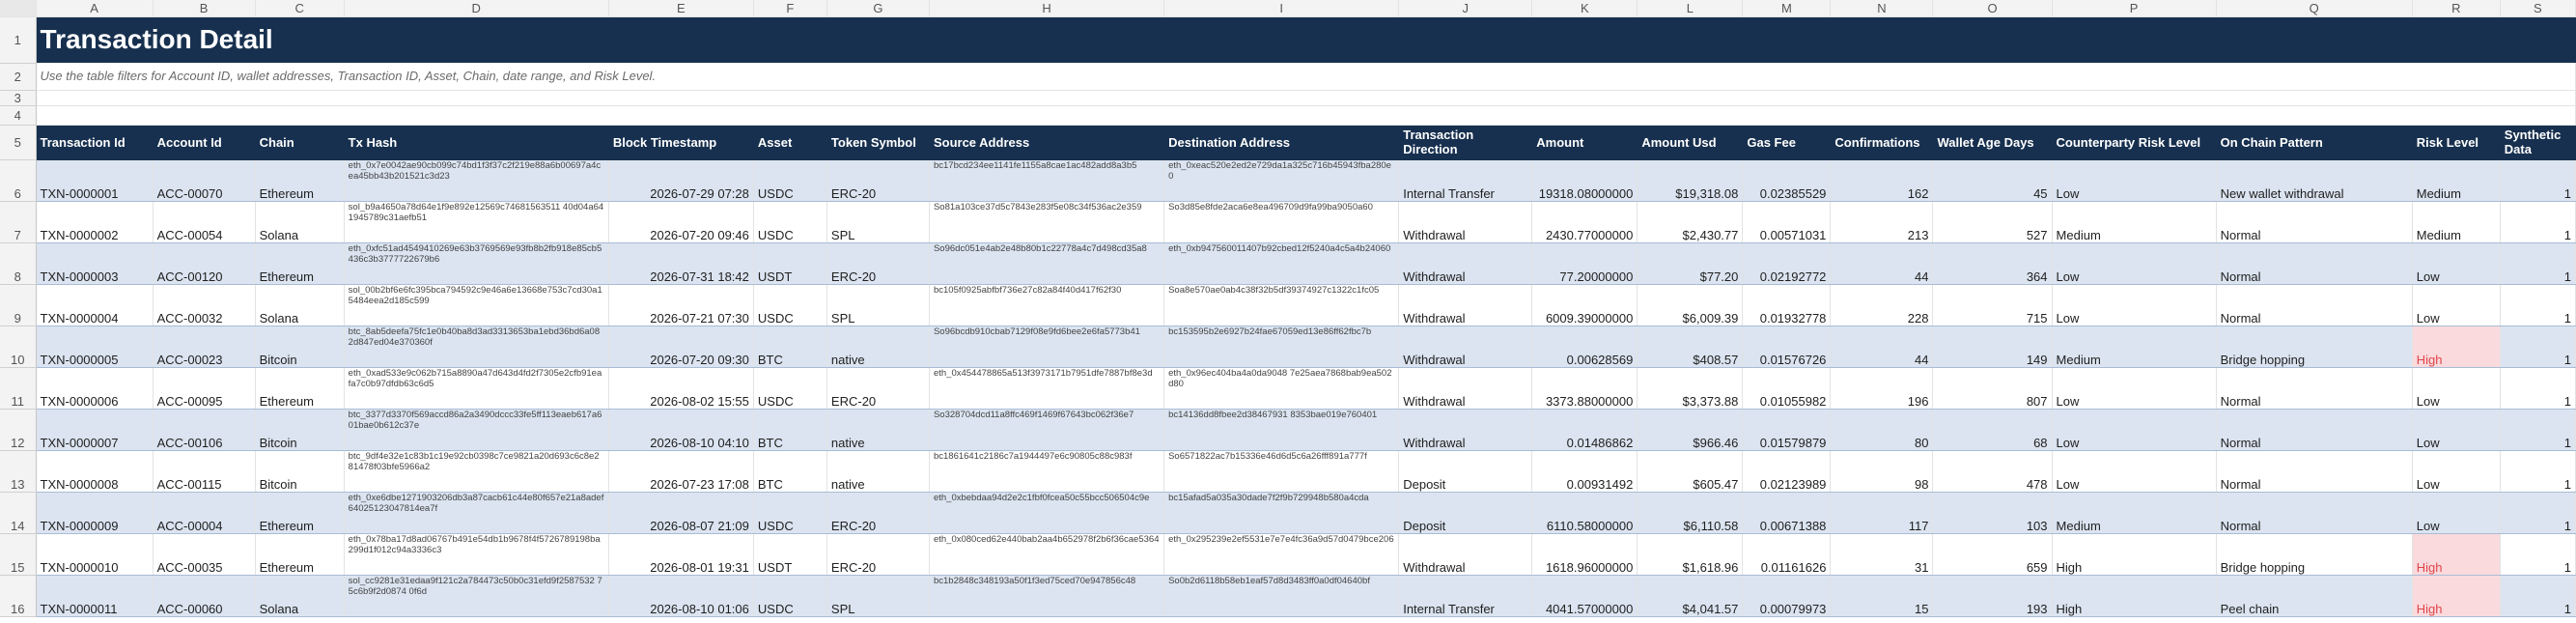 This screenshot has height=623, width=2576. I want to click on header-block-timestamp: Block Timestamp, so click(681, 142).